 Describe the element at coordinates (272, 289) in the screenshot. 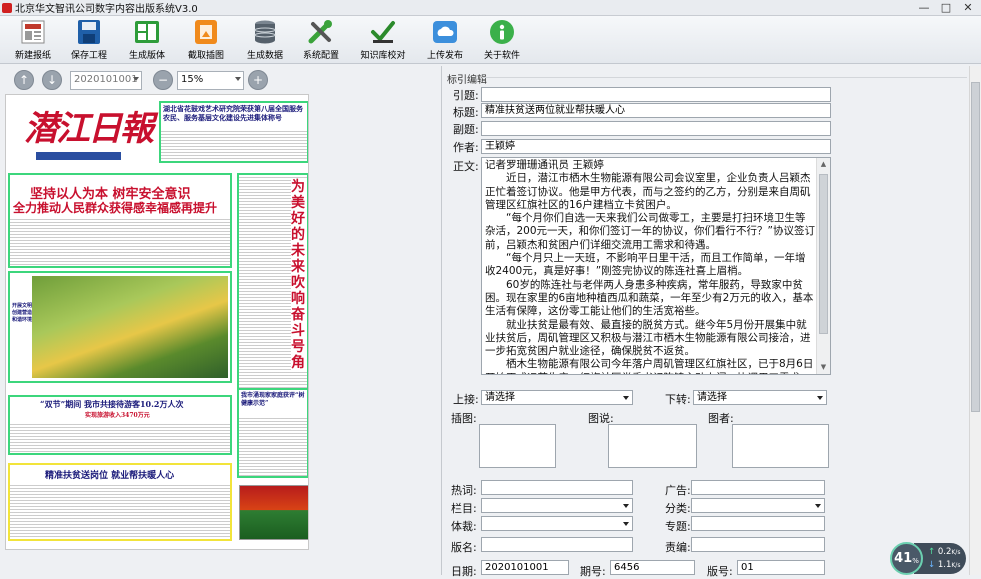

I see `article-region: 为美好的未来吹响奋斗号角` at that location.